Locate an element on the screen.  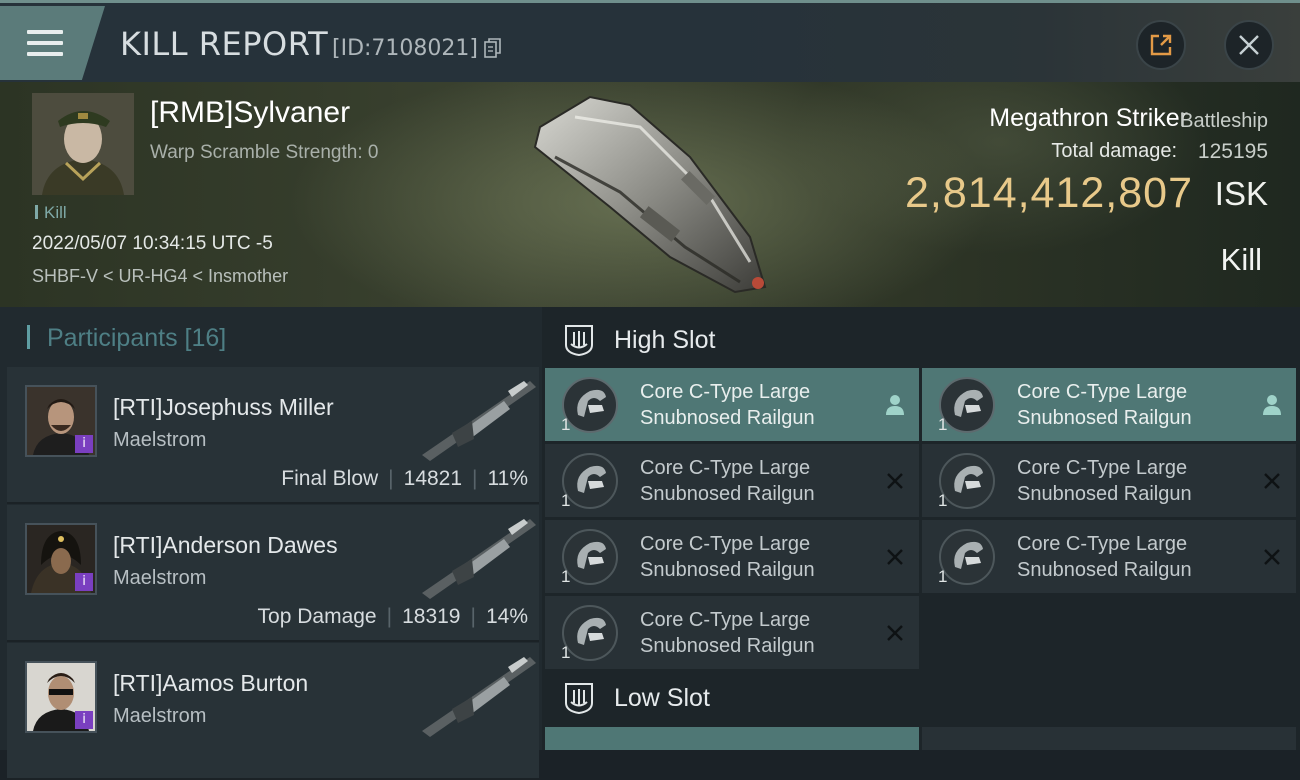
participant-role: Top Damage is located at coordinates (317, 616).